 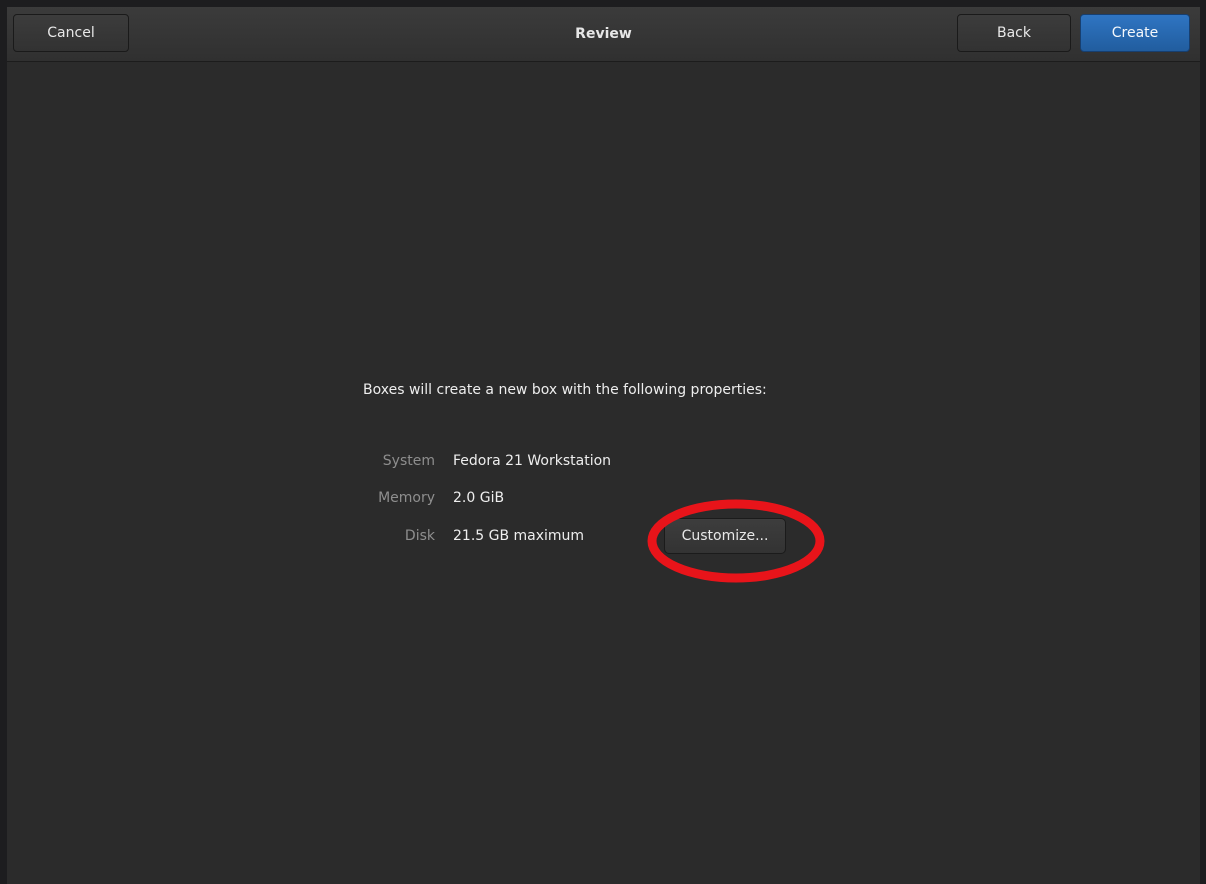 I want to click on property-row-memory: Memory 2.0 GiB, so click(x=613, y=498).